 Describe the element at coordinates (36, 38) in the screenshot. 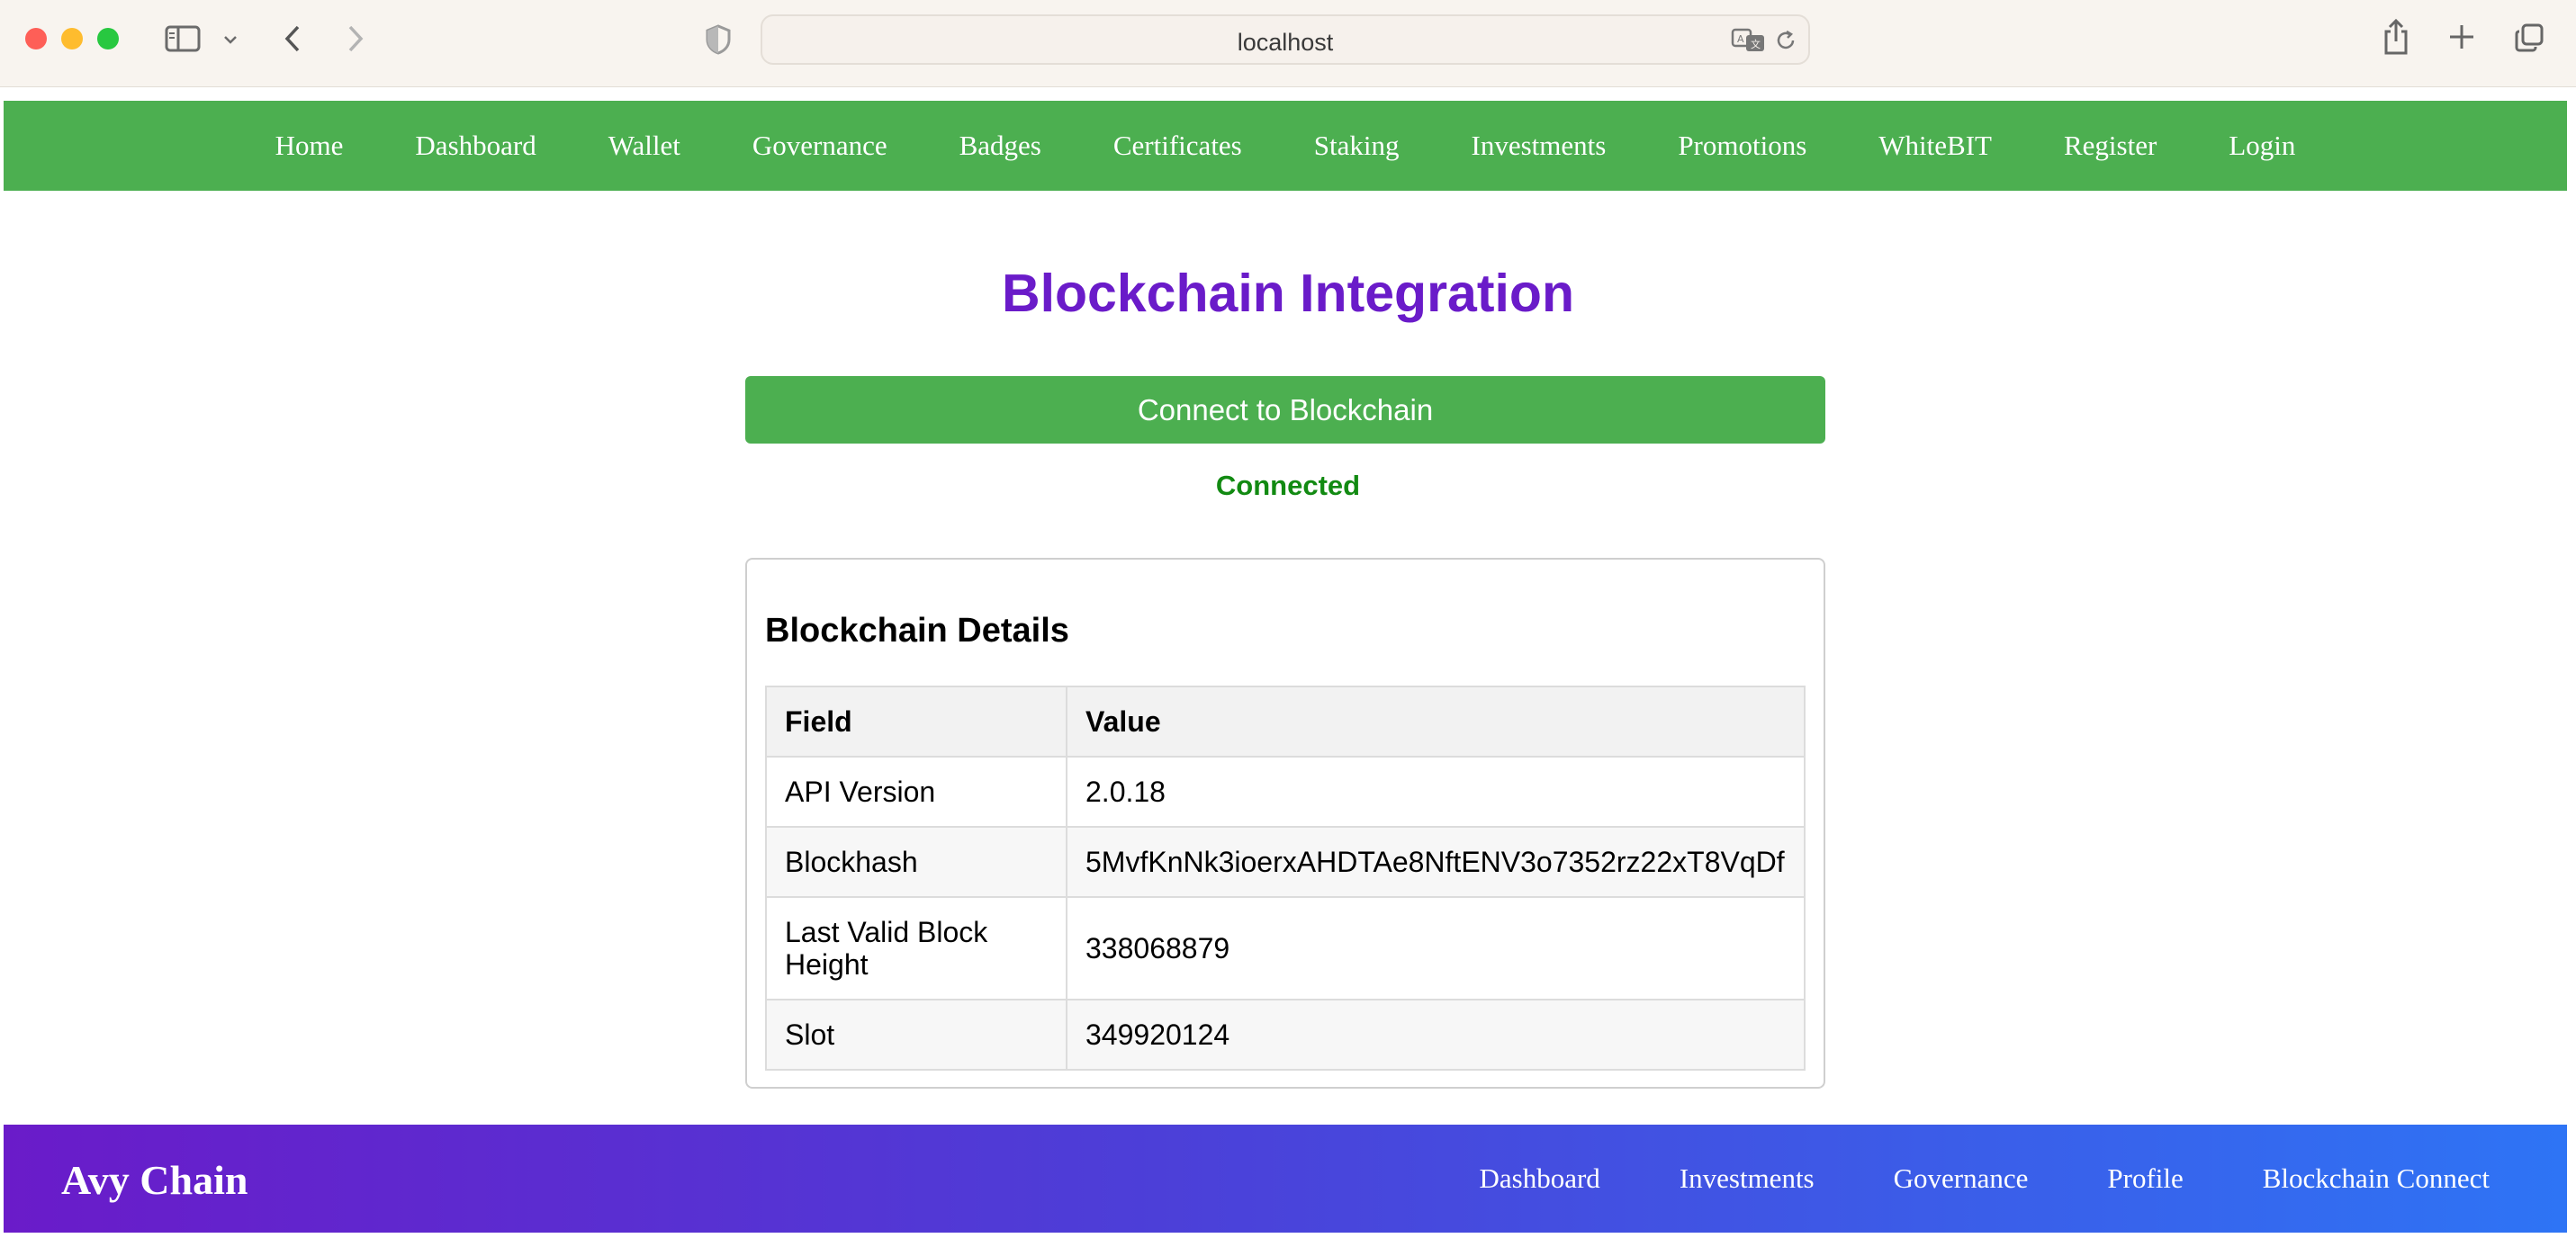

I see `close-window-button` at that location.